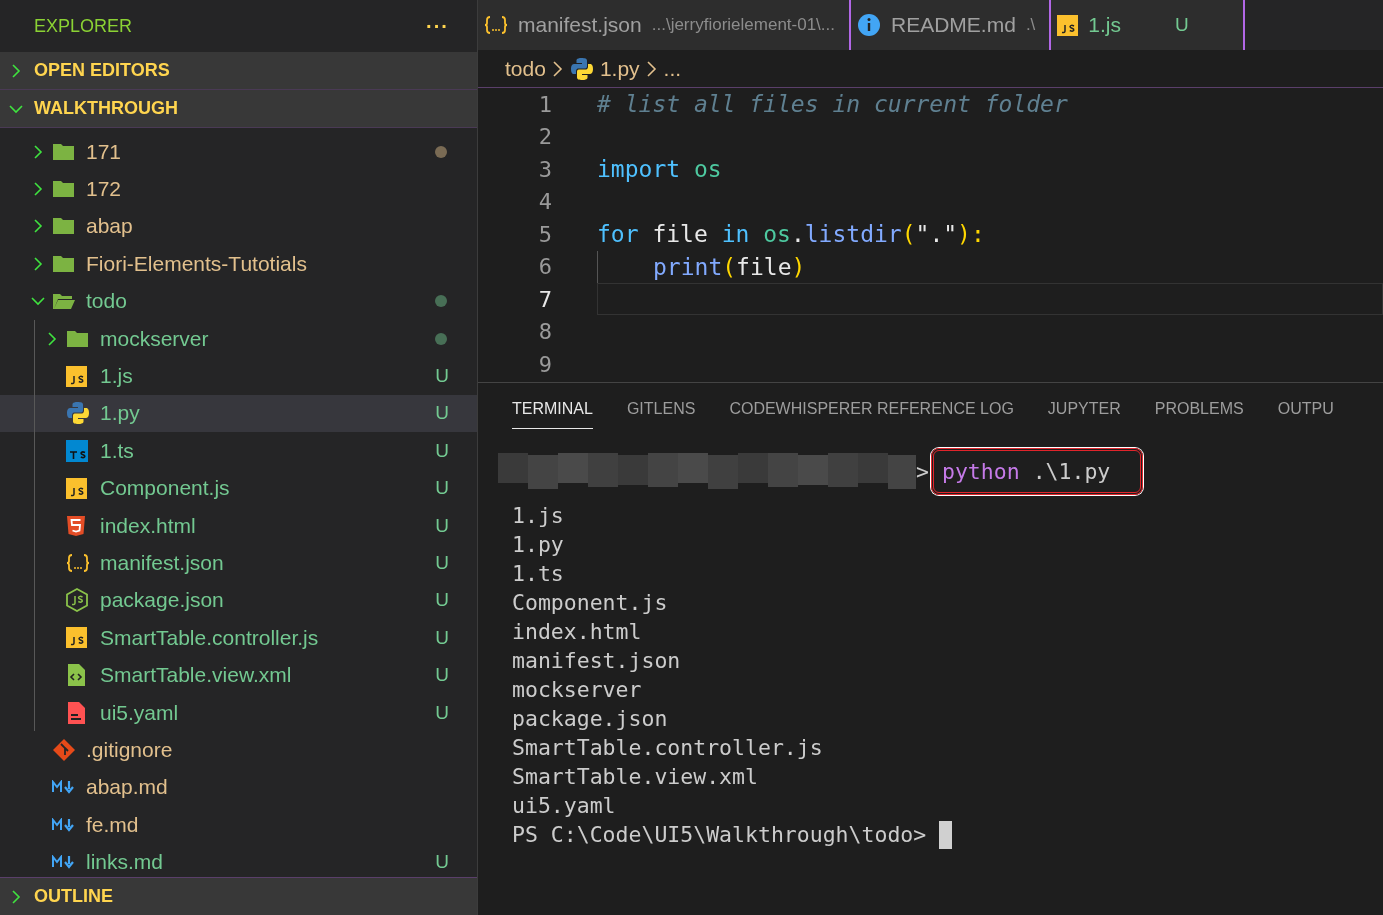 This screenshot has height=915, width=1383. I want to click on tree-item: index.html U, so click(238, 525).